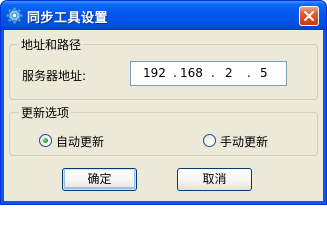 This screenshot has width=327, height=240. Describe the element at coordinates (99, 179) in the screenshot. I see `ok-button: 确定` at that location.